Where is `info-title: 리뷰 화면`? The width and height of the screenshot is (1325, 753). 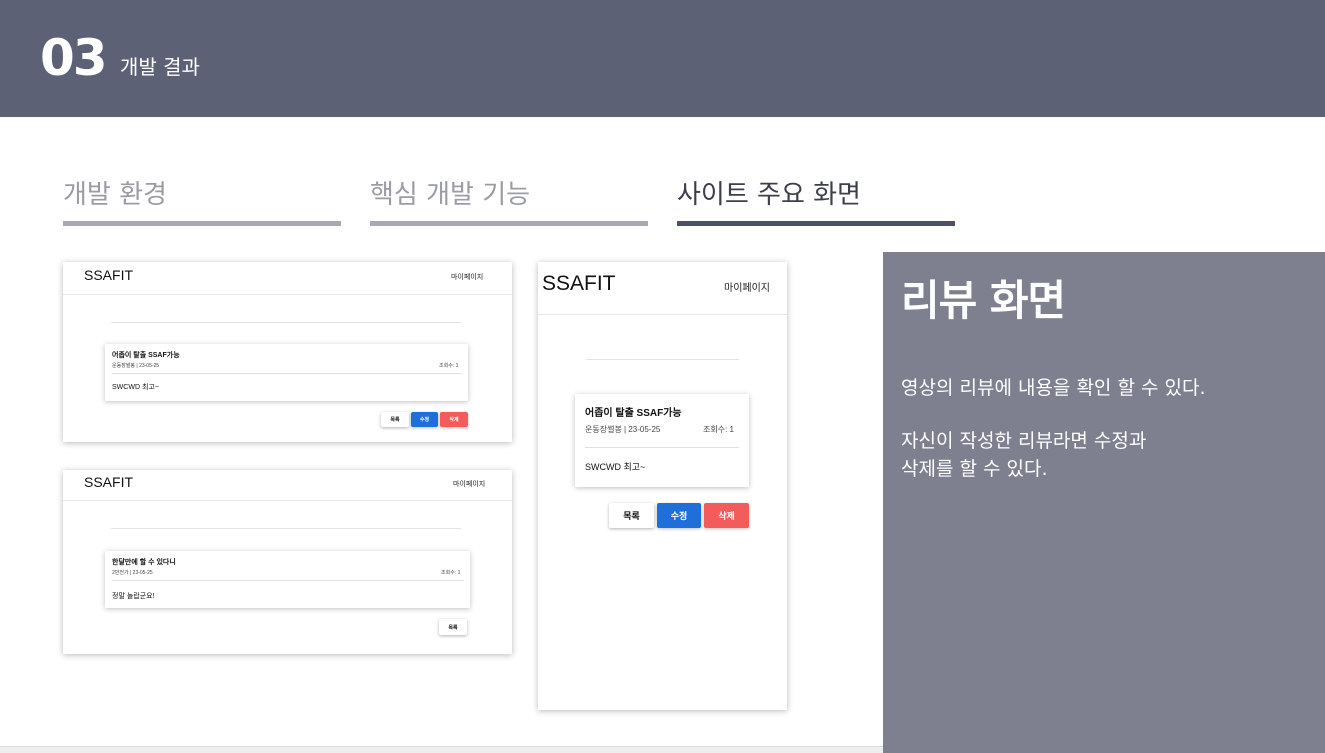 info-title: 리뷰 화면 is located at coordinates (983, 300).